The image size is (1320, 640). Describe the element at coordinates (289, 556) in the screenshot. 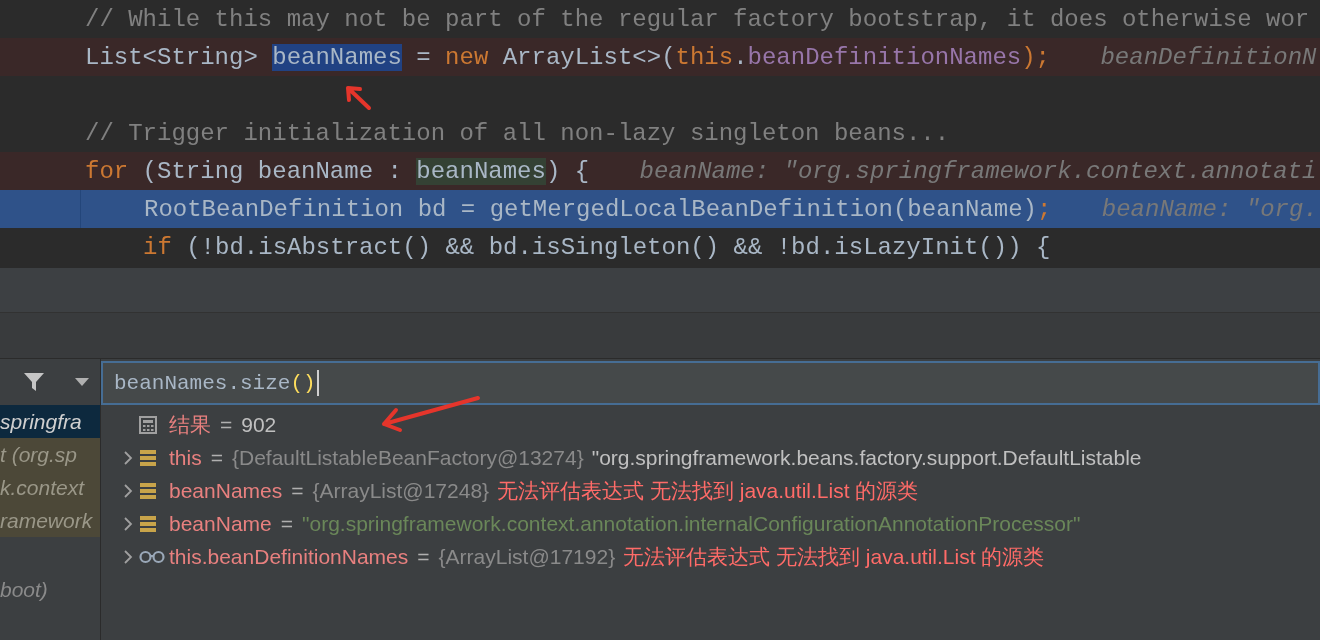

I see `variable-name: this.beanDefinitionNames` at that location.